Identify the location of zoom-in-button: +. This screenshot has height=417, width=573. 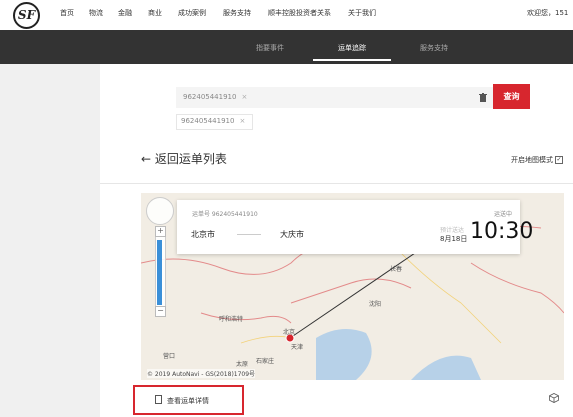
(160, 231).